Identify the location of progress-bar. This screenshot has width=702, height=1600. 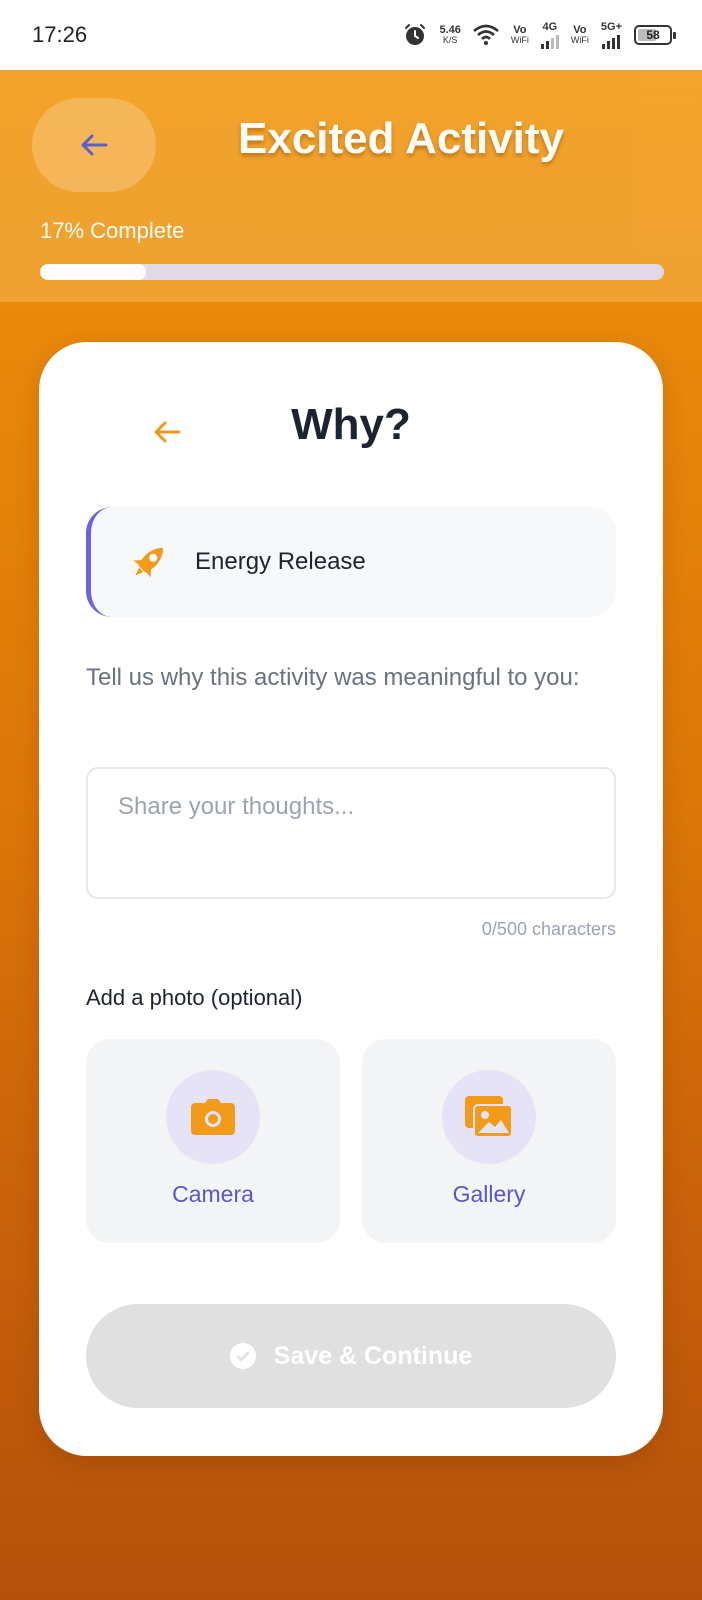
(352, 272).